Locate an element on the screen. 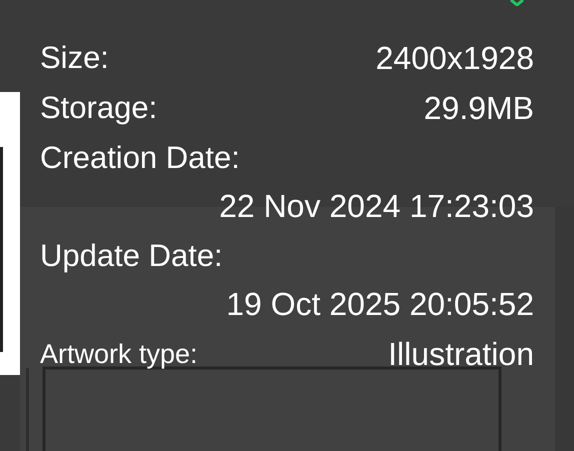  detail-value: 29.9MB is located at coordinates (479, 108).